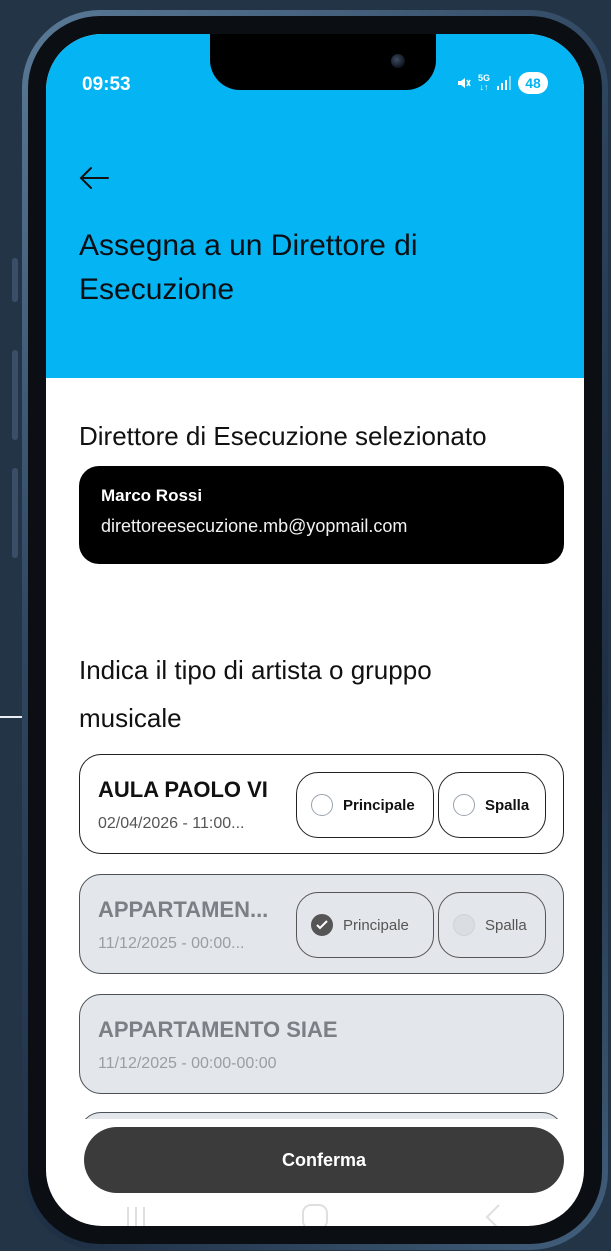  I want to click on network-icon: 5G ↓↑, so click(483, 82).